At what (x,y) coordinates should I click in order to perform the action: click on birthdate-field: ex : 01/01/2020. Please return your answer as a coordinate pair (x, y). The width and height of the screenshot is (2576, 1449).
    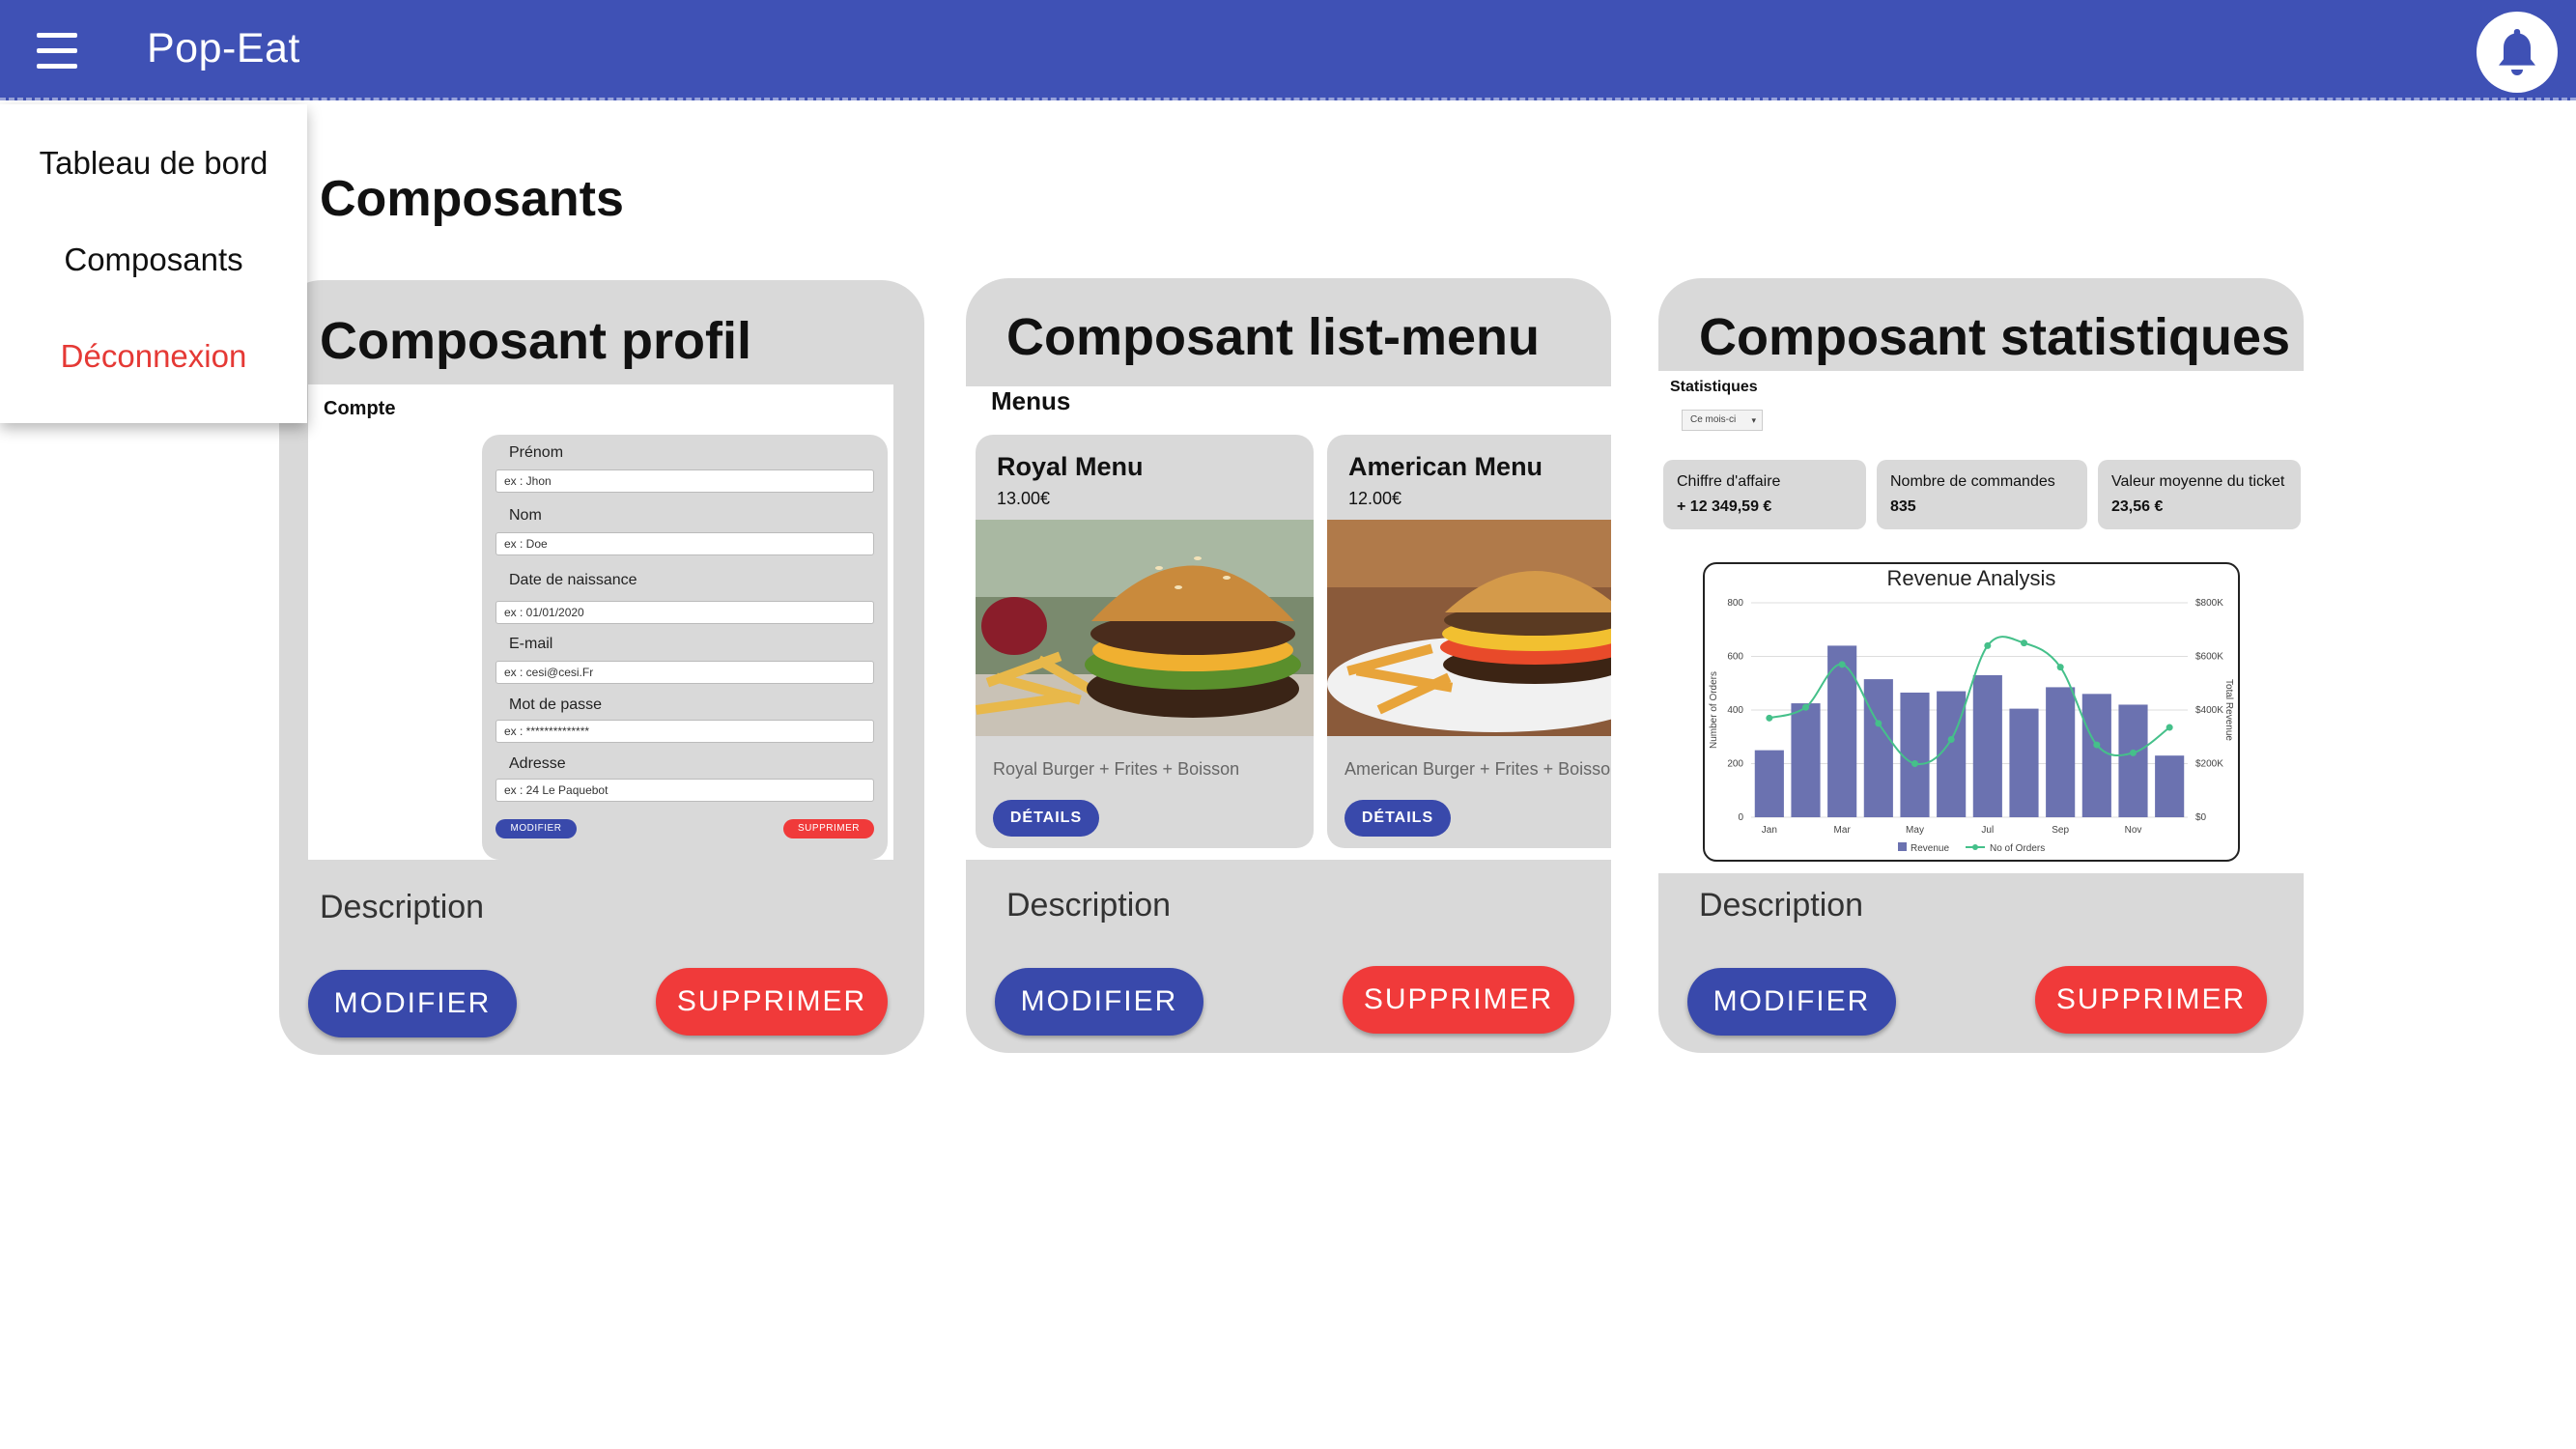
    Looking at the image, I should click on (684, 612).